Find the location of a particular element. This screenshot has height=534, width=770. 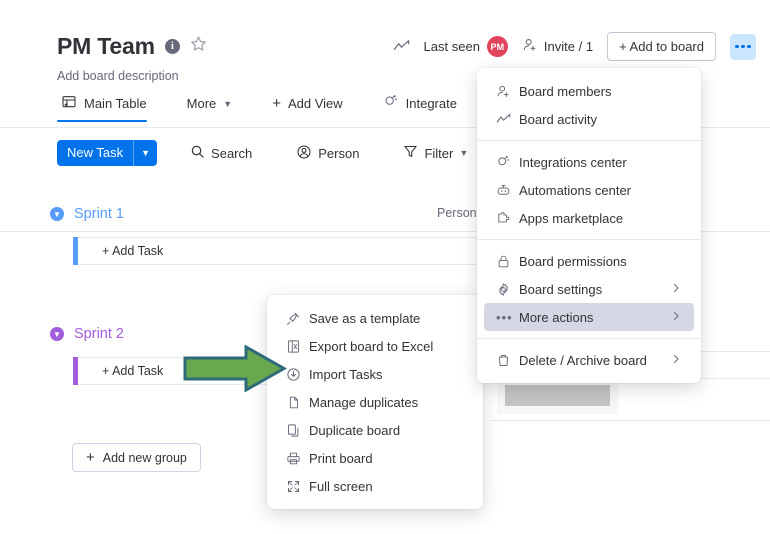

lock-icon is located at coordinates (507, 261).